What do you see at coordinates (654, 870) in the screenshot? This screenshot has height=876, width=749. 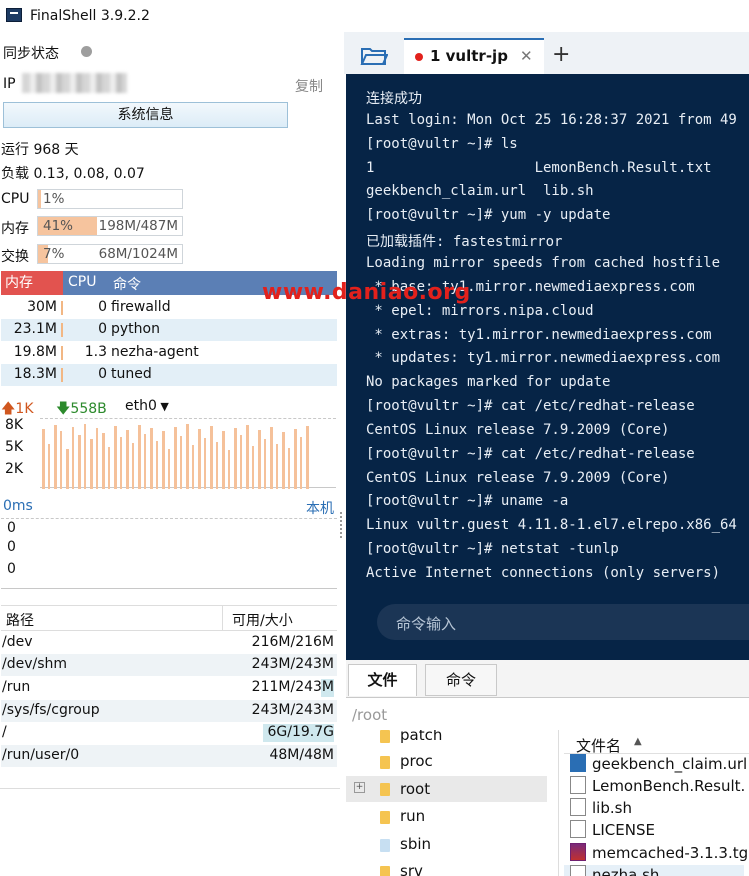 I see `file-item-selected: nezha.sh` at bounding box center [654, 870].